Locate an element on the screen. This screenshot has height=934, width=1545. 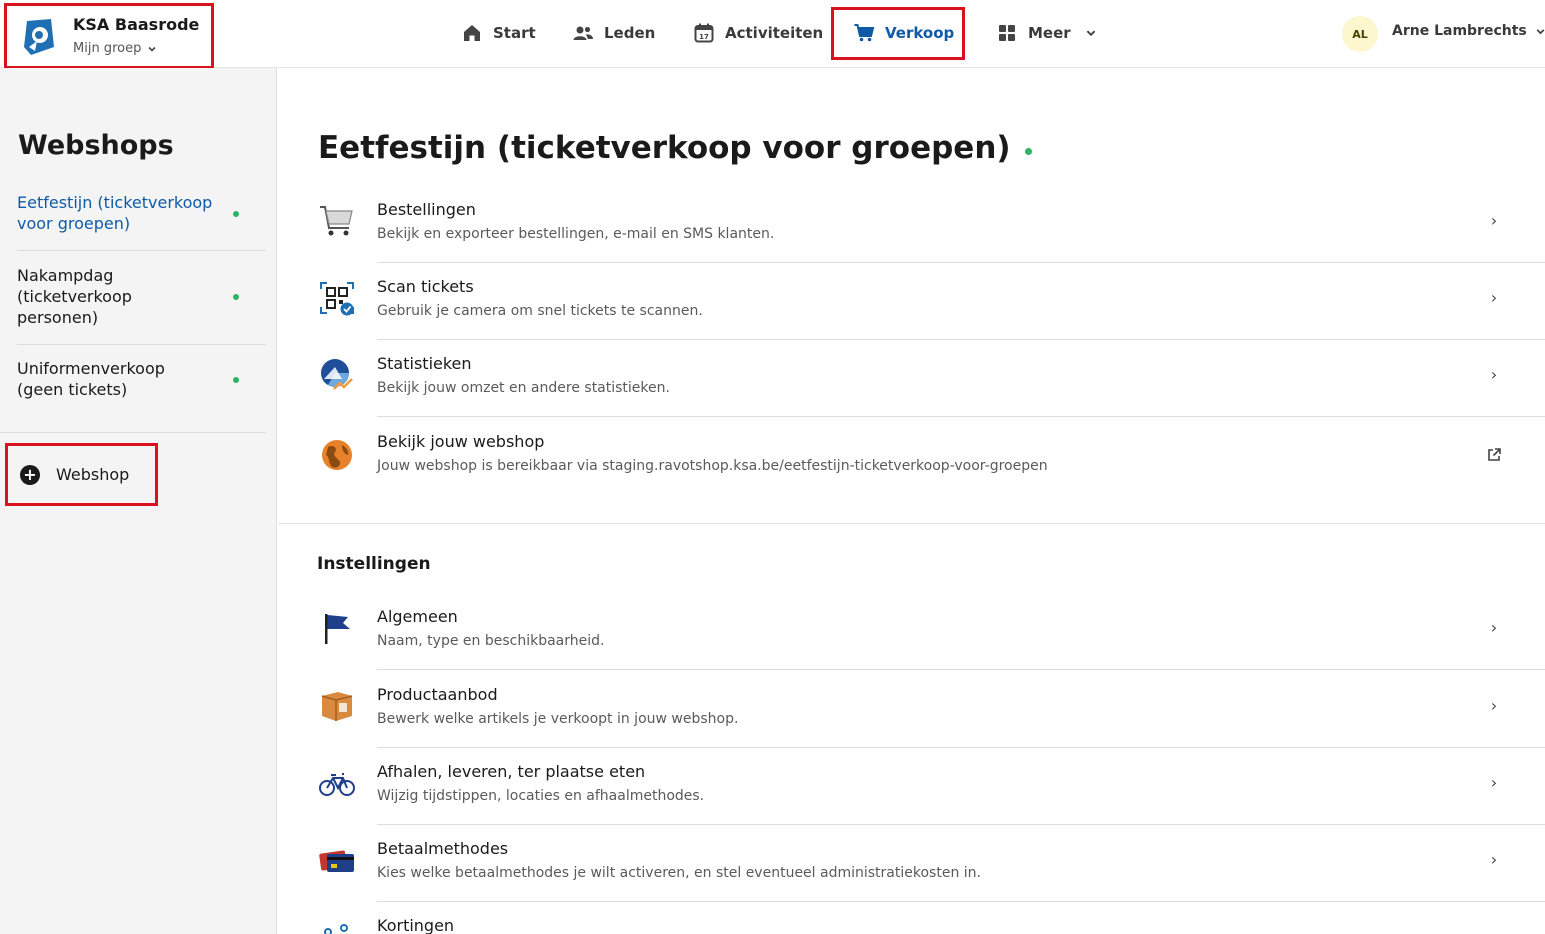
row-description: Naam, type en beschikbaarheid. is located at coordinates (491, 641).